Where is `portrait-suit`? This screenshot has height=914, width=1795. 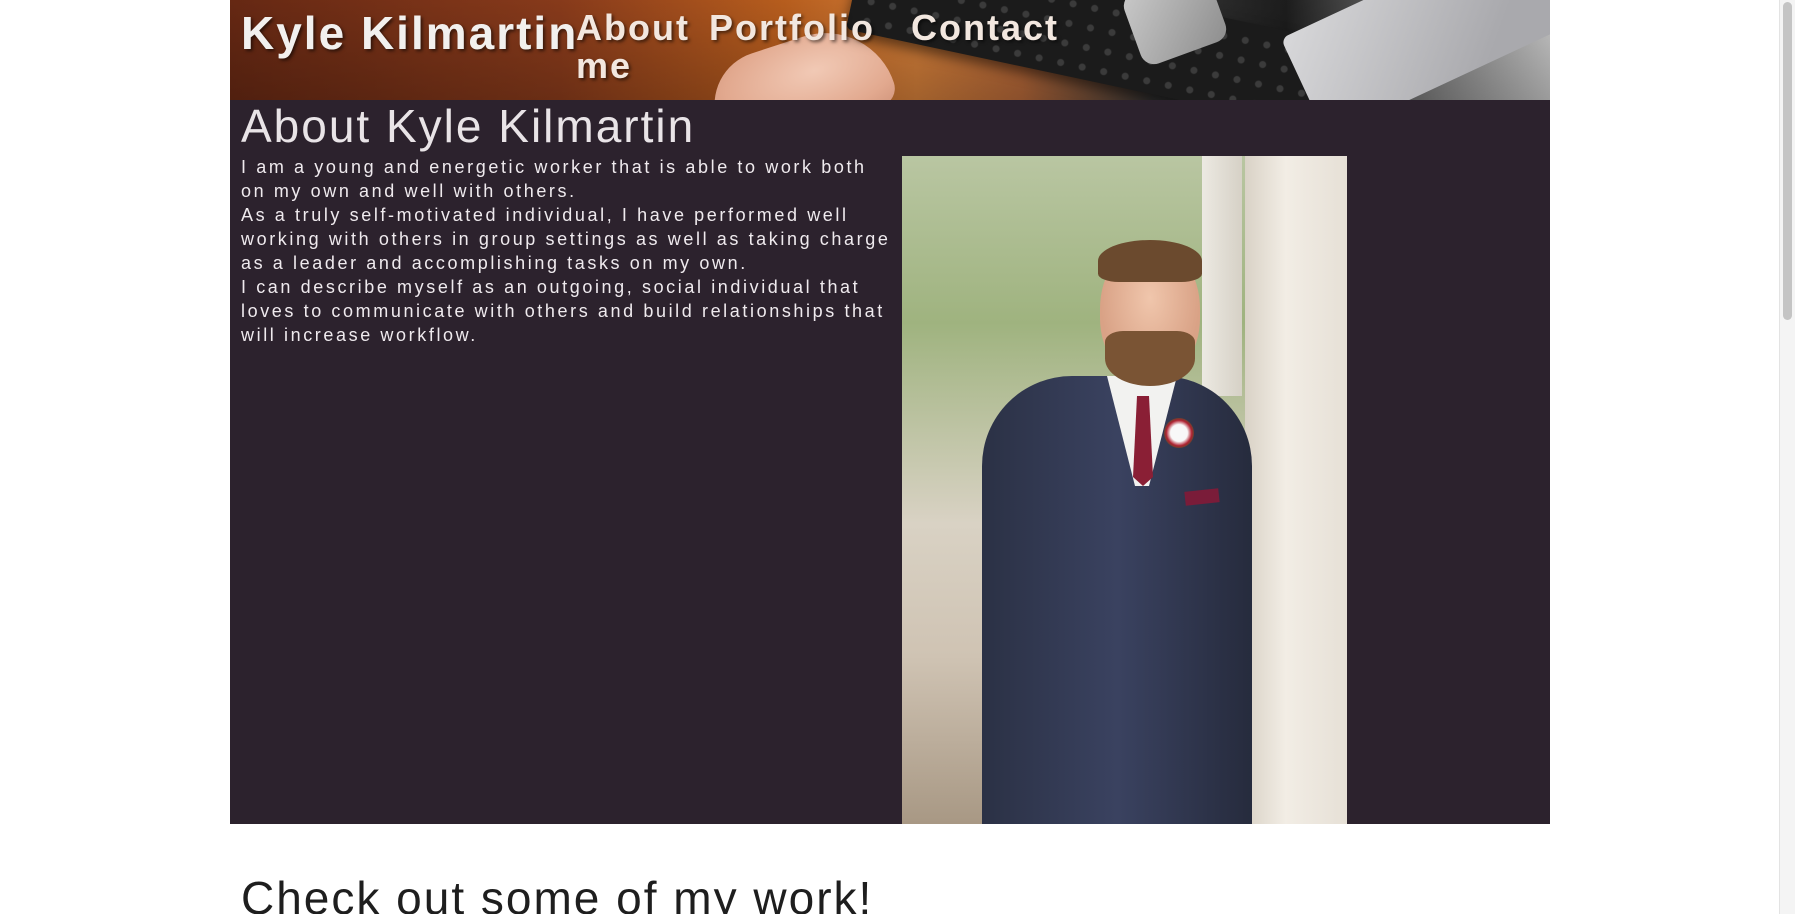 portrait-suit is located at coordinates (1117, 600).